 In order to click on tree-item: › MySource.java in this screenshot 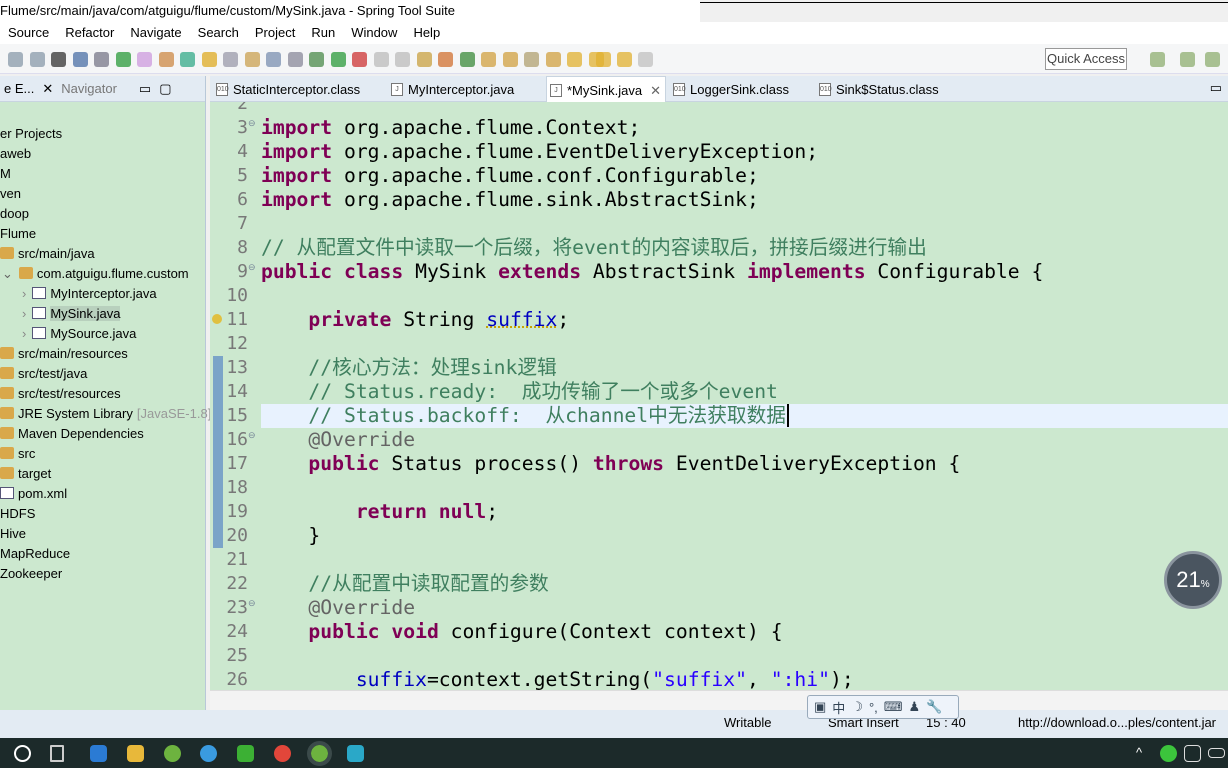, I will do `click(79, 334)`.